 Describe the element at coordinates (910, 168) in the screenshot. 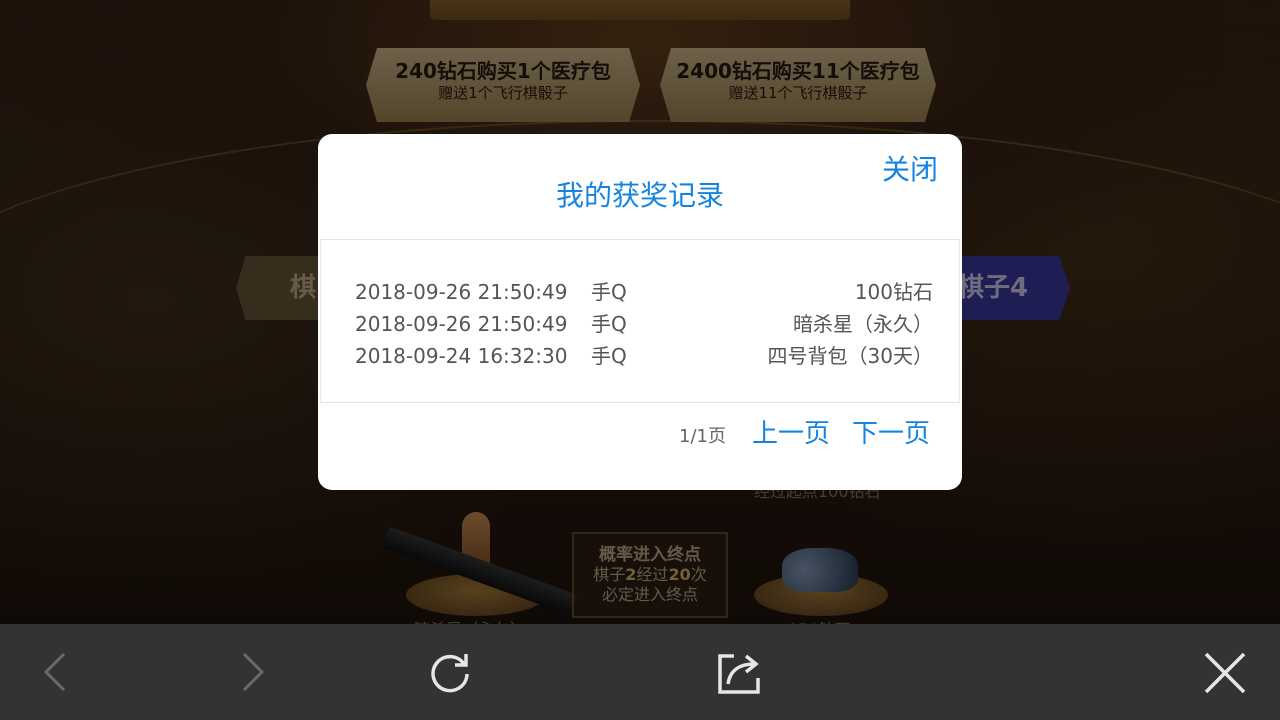

I see `close-button: 关闭` at that location.